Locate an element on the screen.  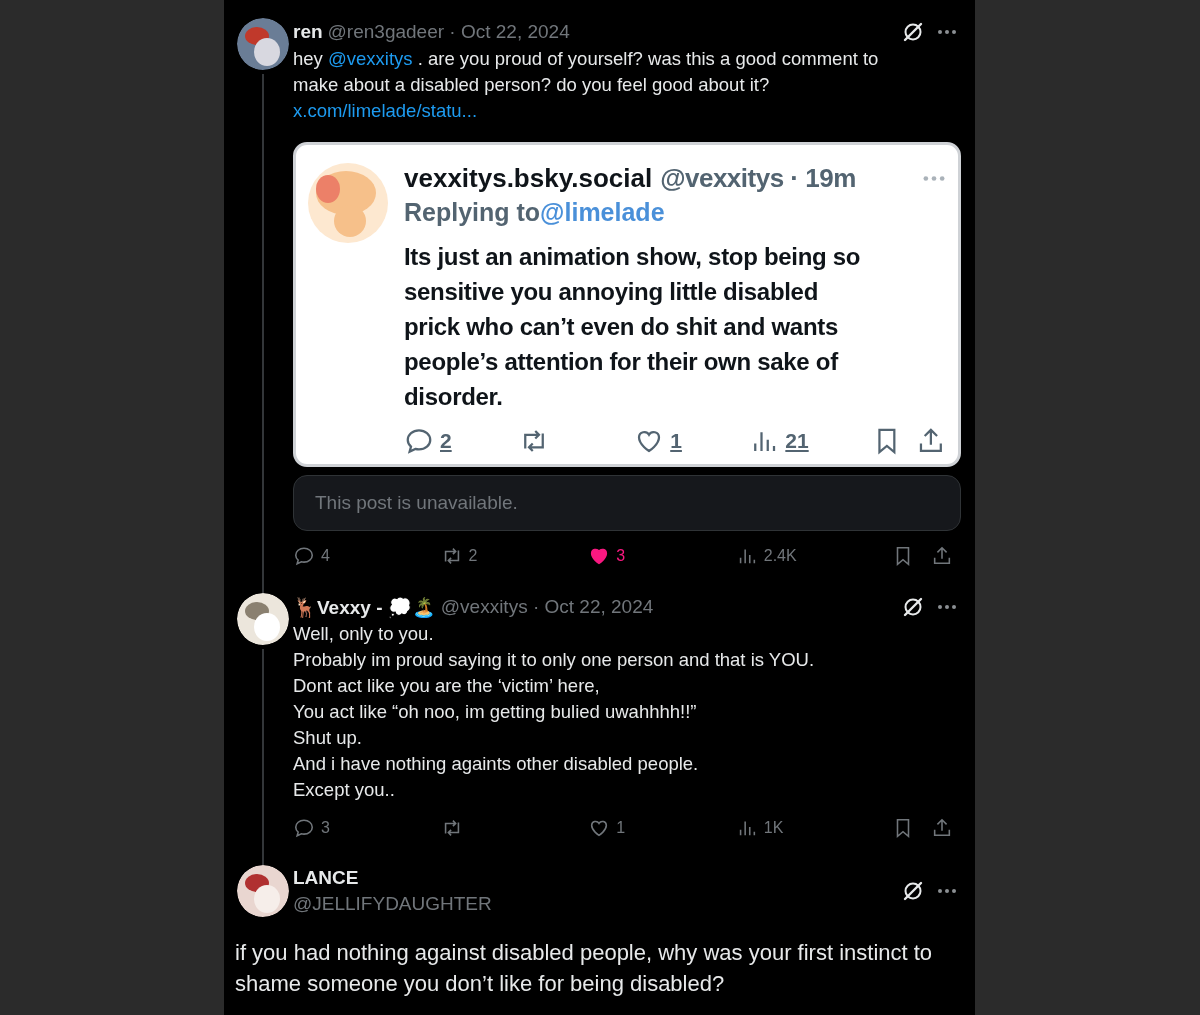
mention-link: @limelade is located at coordinates (602, 212).